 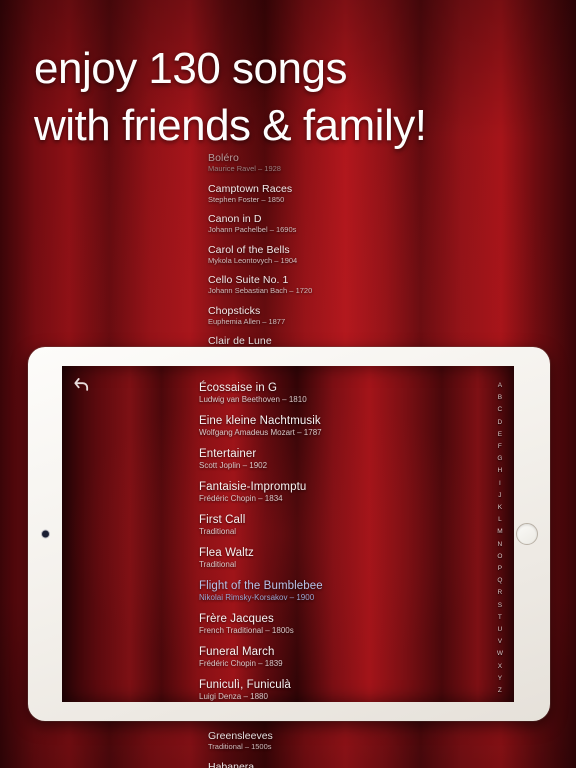 I want to click on song-meta: Euphemia Allen – 1877, so click(x=247, y=321).